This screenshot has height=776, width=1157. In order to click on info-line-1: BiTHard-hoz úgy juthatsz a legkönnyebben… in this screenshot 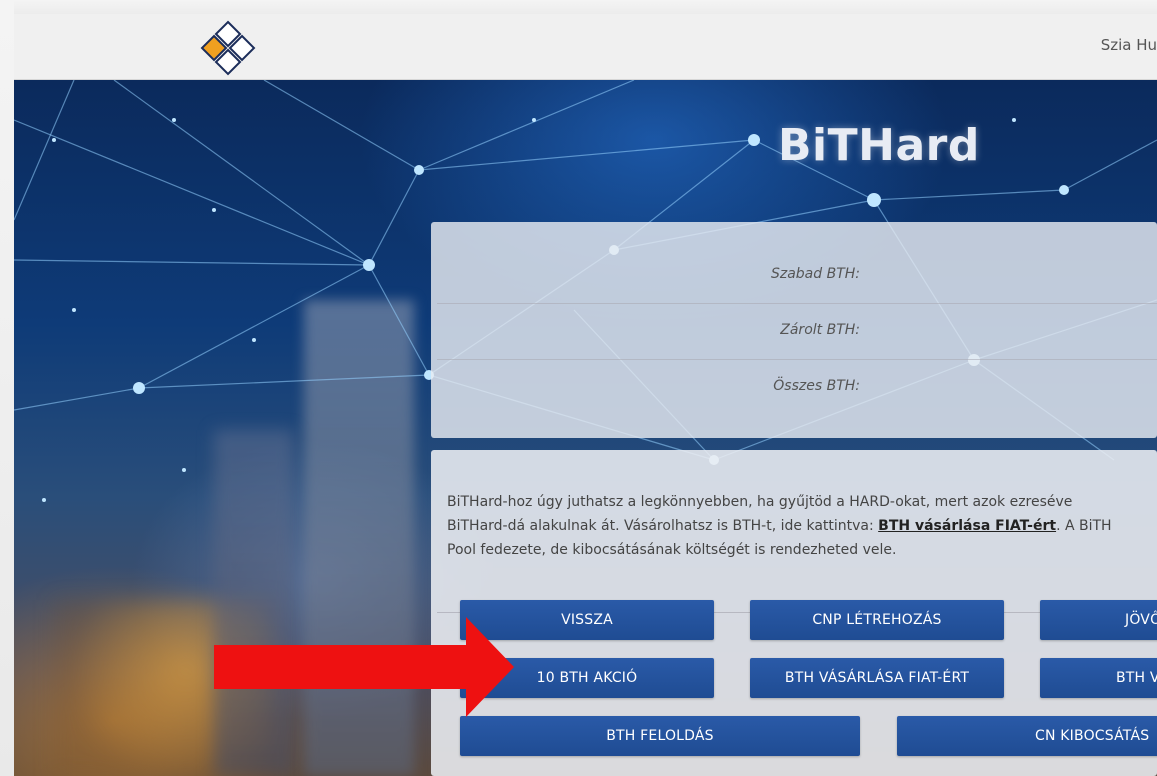, I will do `click(760, 502)`.